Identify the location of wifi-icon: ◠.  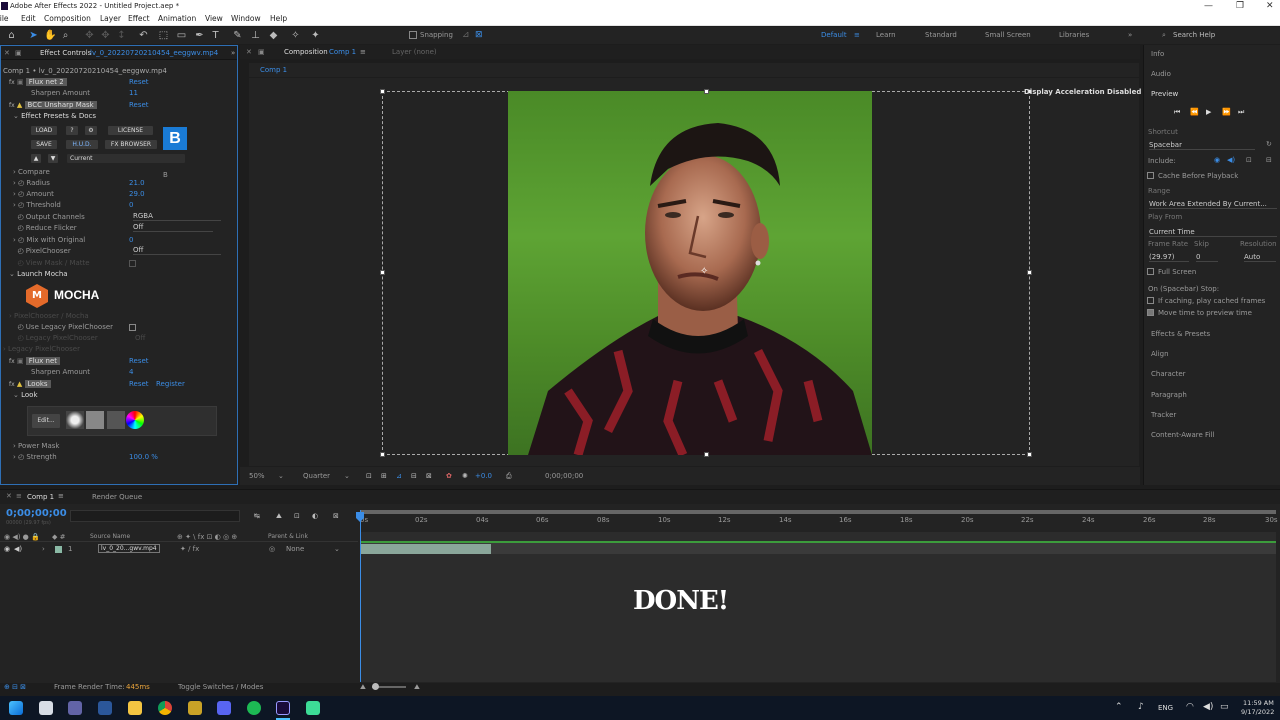
(1190, 707).